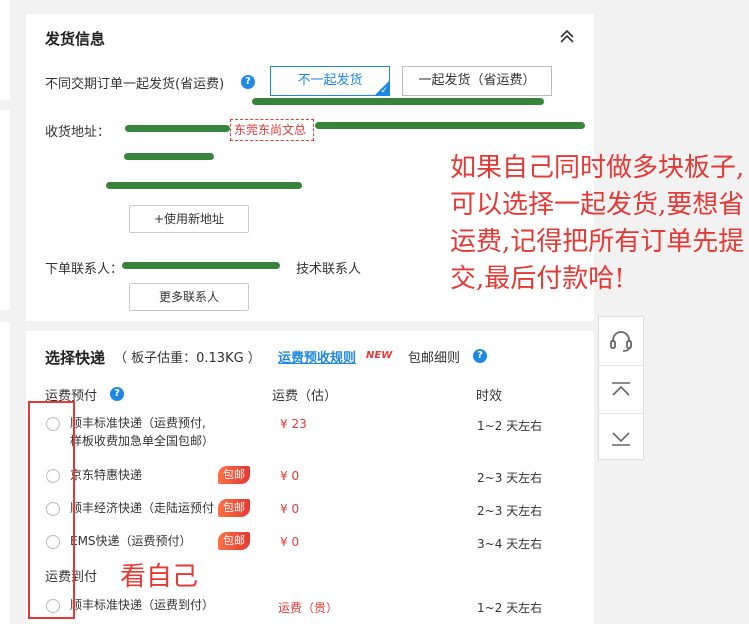 This screenshot has height=624, width=749. What do you see at coordinates (106, 475) in the screenshot?
I see `courier-name: 京东特惠快递` at bounding box center [106, 475].